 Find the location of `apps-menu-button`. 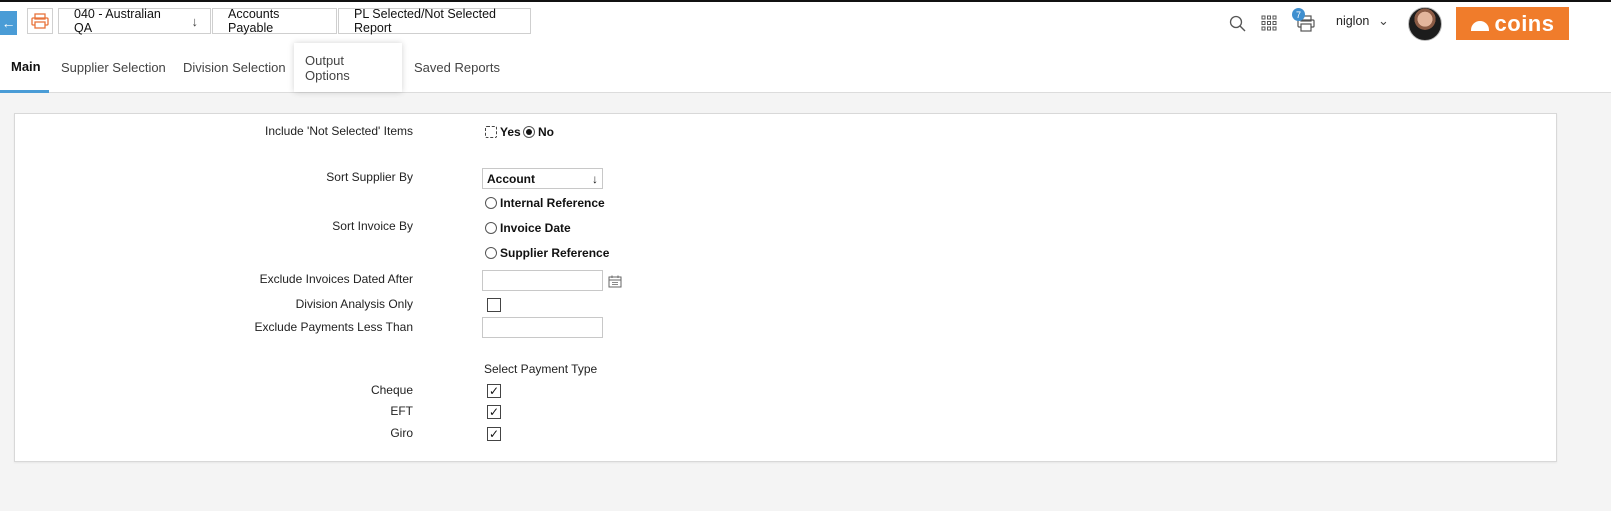

apps-menu-button is located at coordinates (1269, 23).